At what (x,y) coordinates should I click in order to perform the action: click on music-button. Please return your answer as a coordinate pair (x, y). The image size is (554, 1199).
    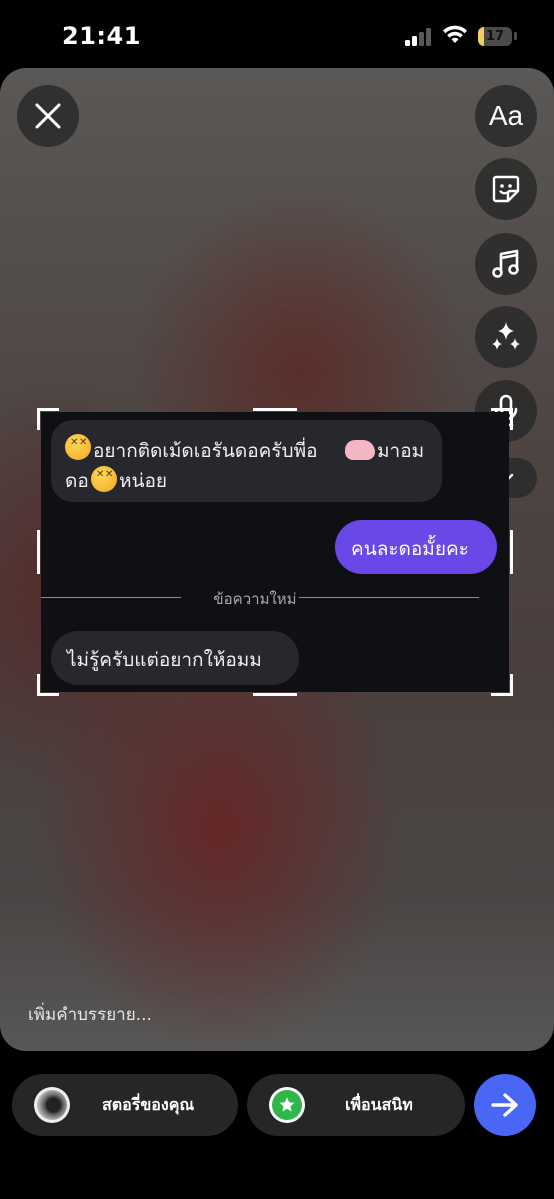
    Looking at the image, I should click on (506, 264).